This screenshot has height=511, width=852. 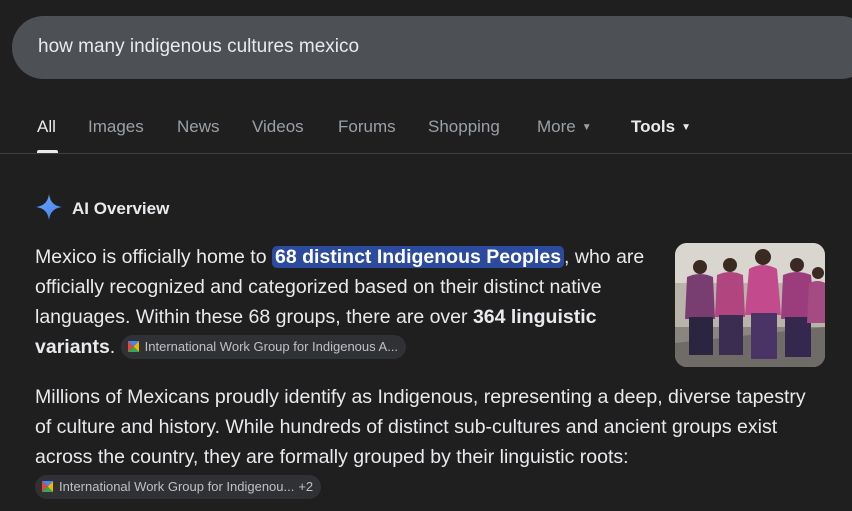 What do you see at coordinates (121, 208) in the screenshot?
I see `ai-overview-title: AI Overview` at bounding box center [121, 208].